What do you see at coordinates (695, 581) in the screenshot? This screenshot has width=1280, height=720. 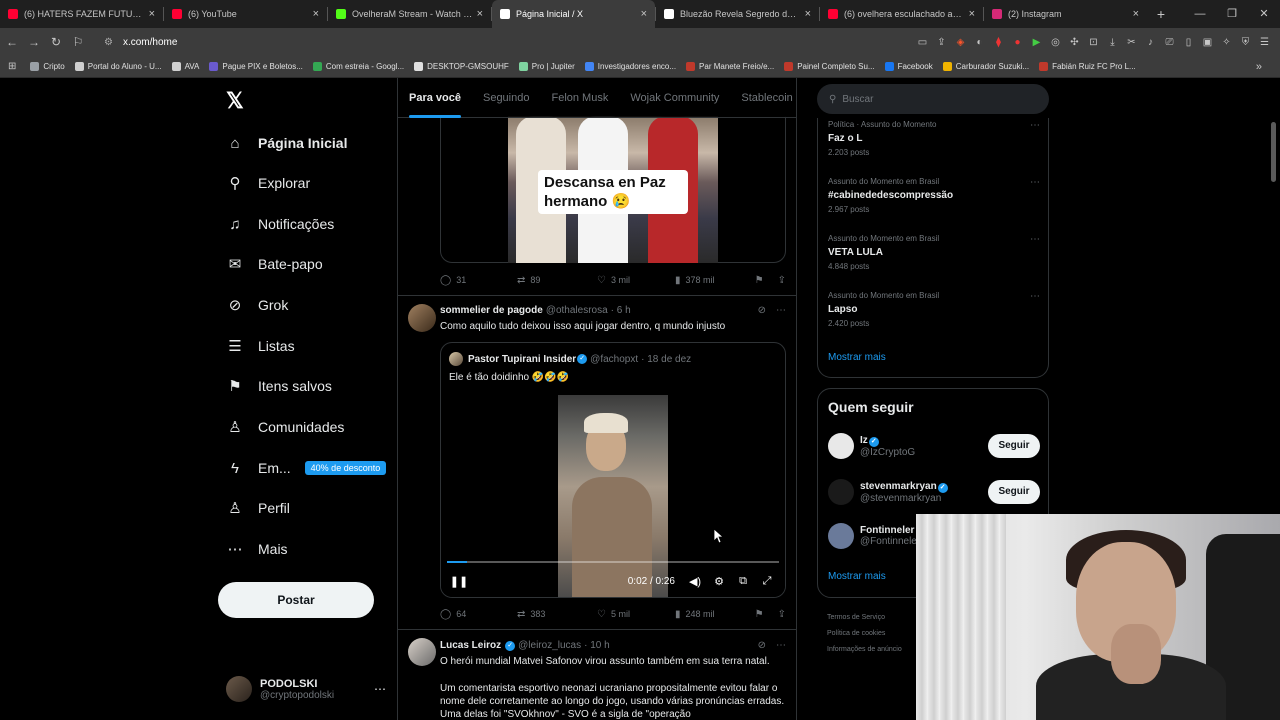 I see `volume-icon: ◀)` at bounding box center [695, 581].